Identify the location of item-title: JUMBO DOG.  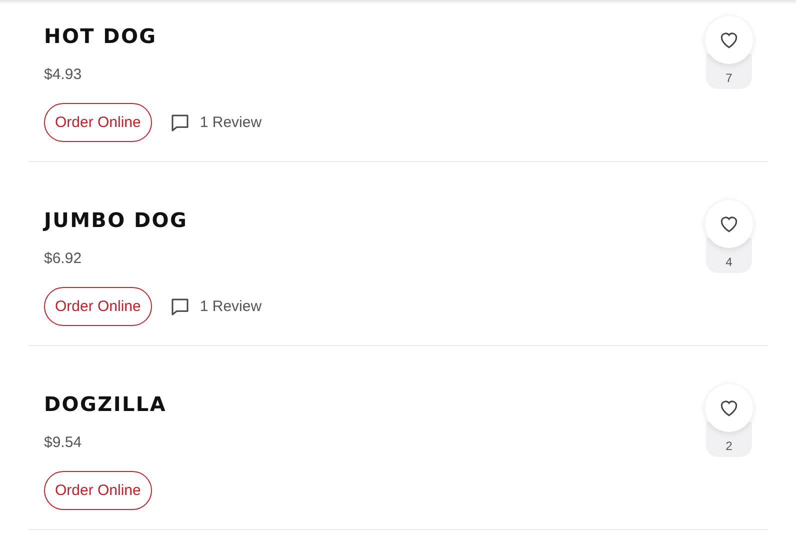
(116, 220).